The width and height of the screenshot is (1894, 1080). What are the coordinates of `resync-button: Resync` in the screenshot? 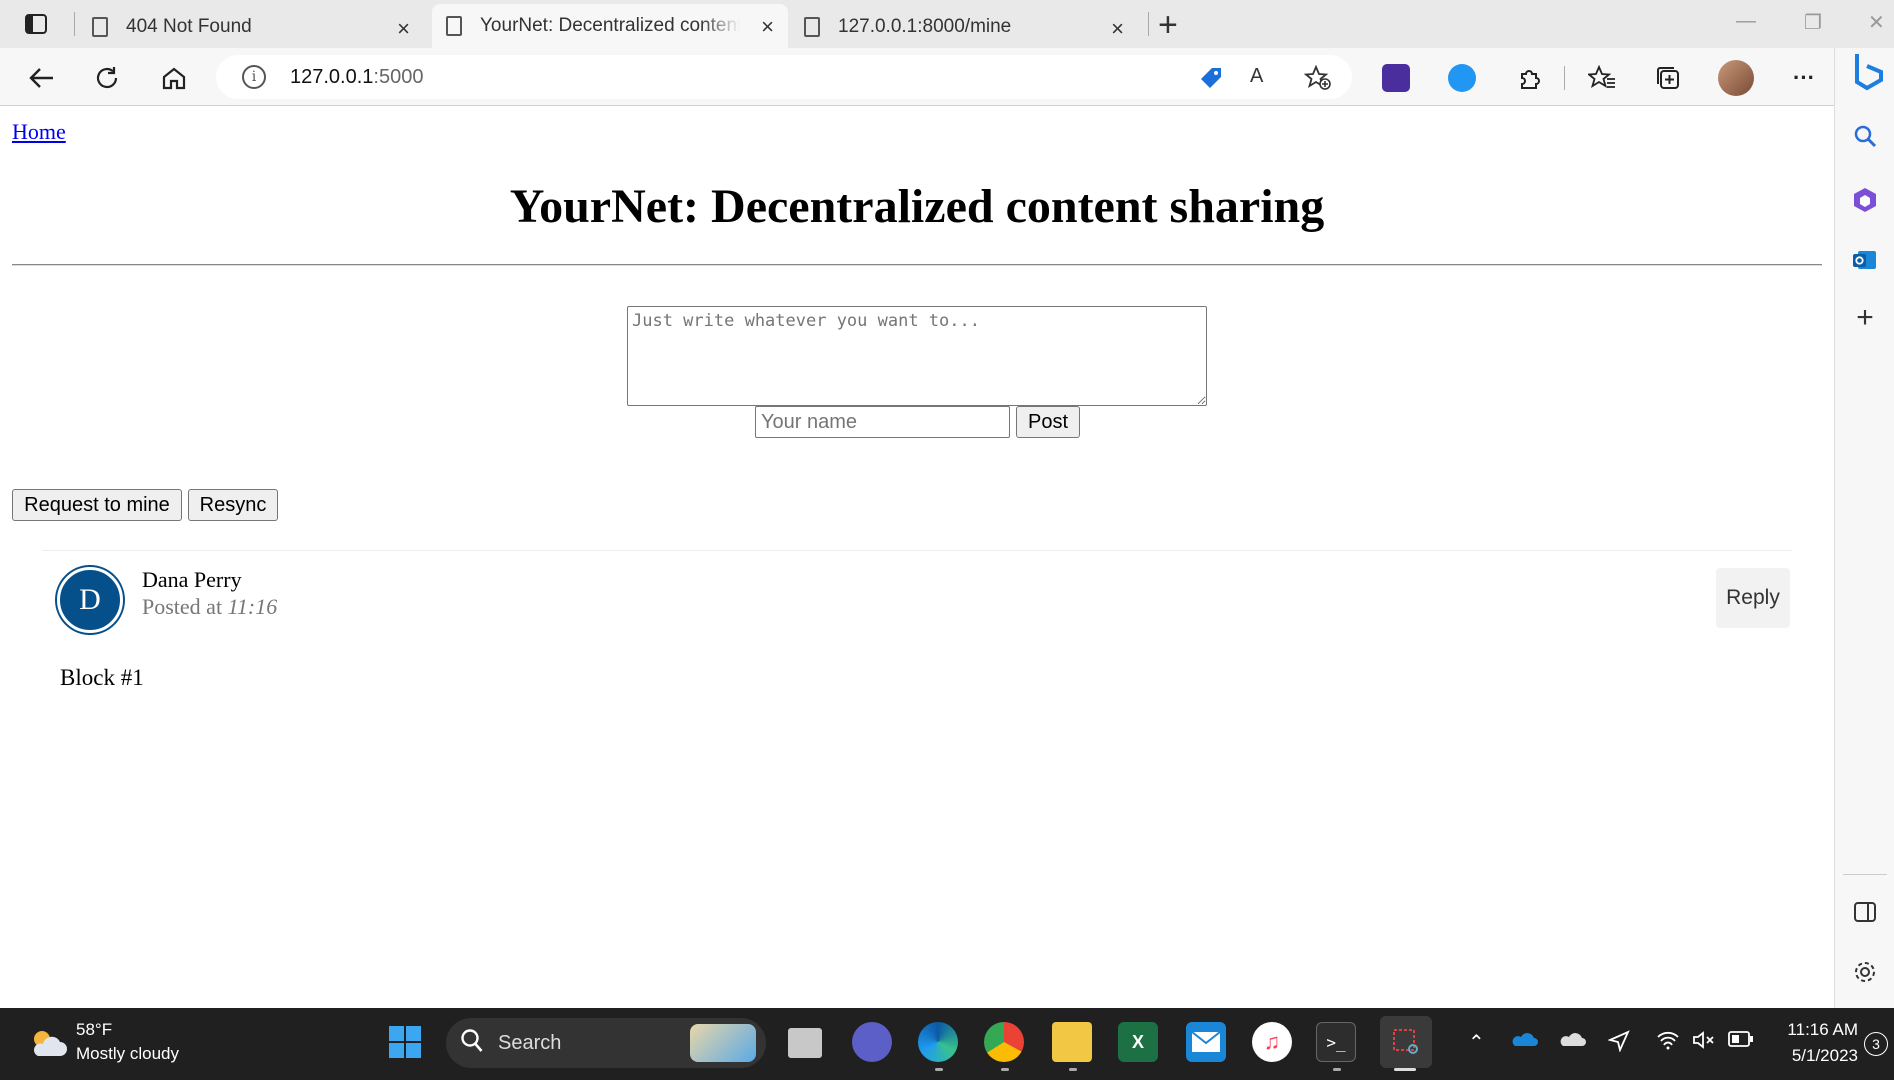 It's located at (233, 505).